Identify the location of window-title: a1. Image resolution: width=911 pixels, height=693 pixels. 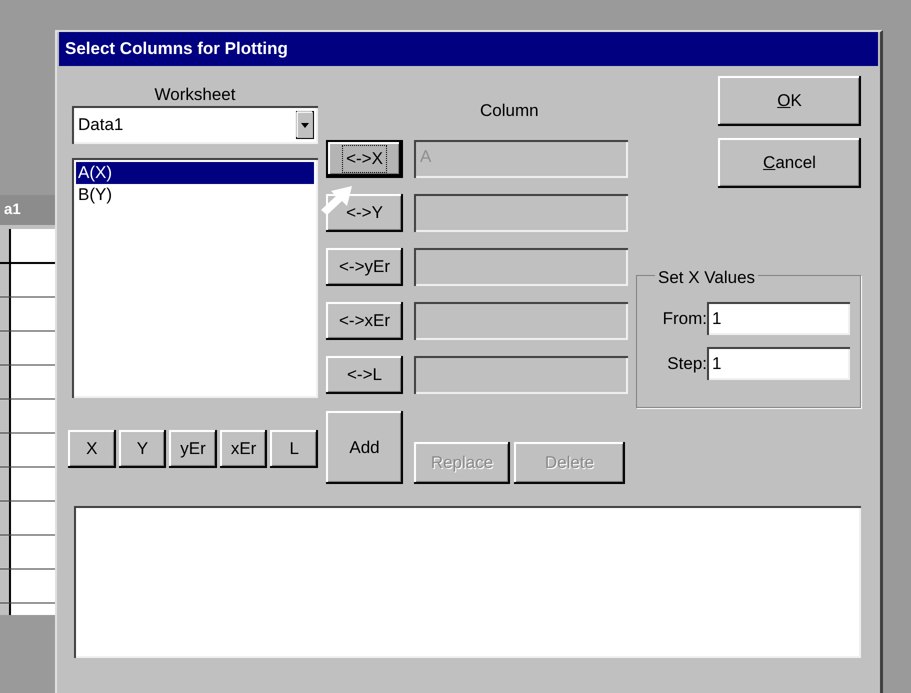
(27, 210).